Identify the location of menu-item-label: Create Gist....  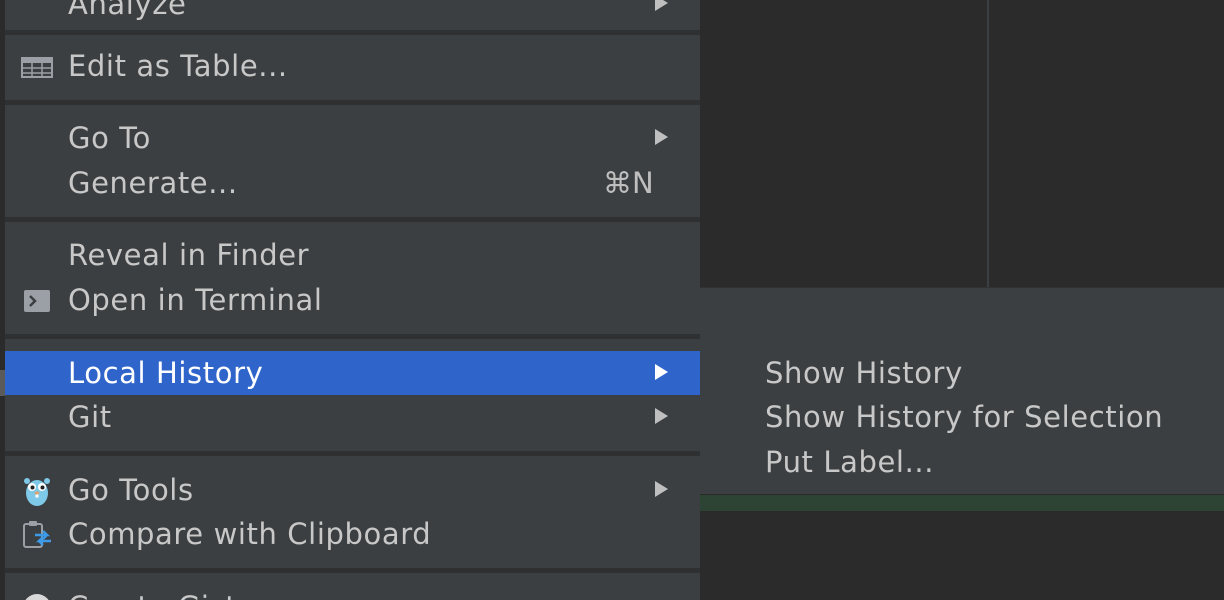
(167, 595).